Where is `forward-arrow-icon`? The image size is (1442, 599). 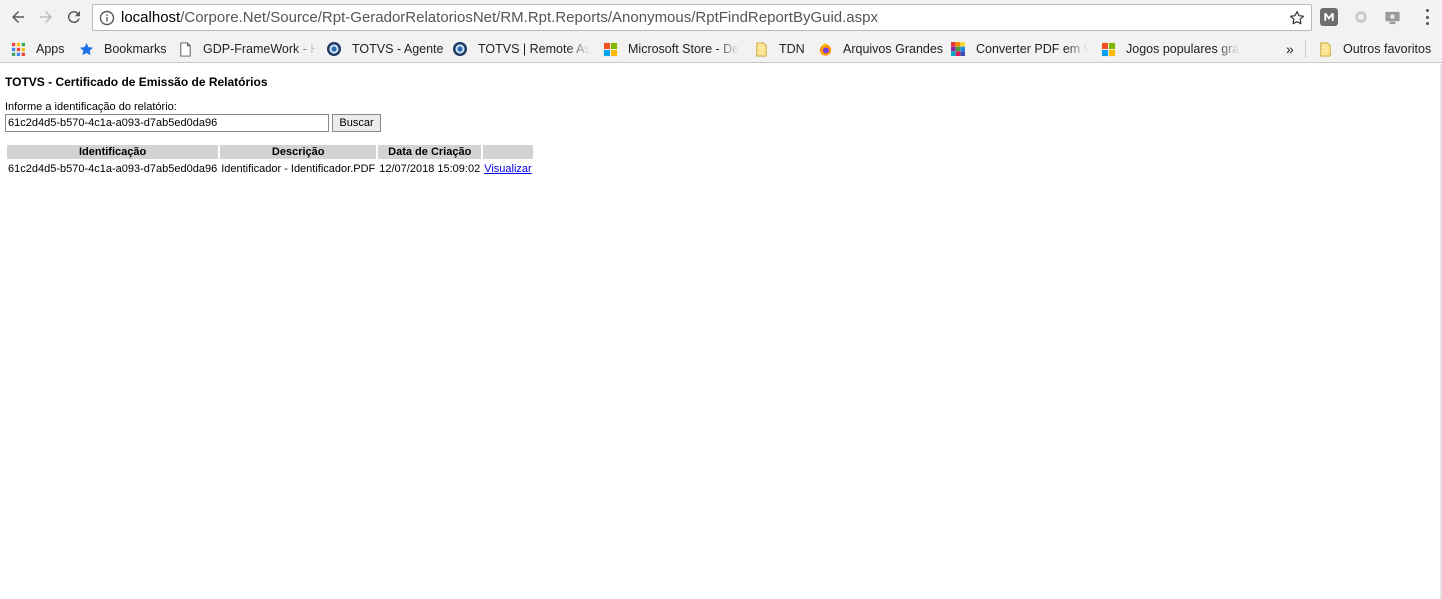 forward-arrow-icon is located at coordinates (46, 17).